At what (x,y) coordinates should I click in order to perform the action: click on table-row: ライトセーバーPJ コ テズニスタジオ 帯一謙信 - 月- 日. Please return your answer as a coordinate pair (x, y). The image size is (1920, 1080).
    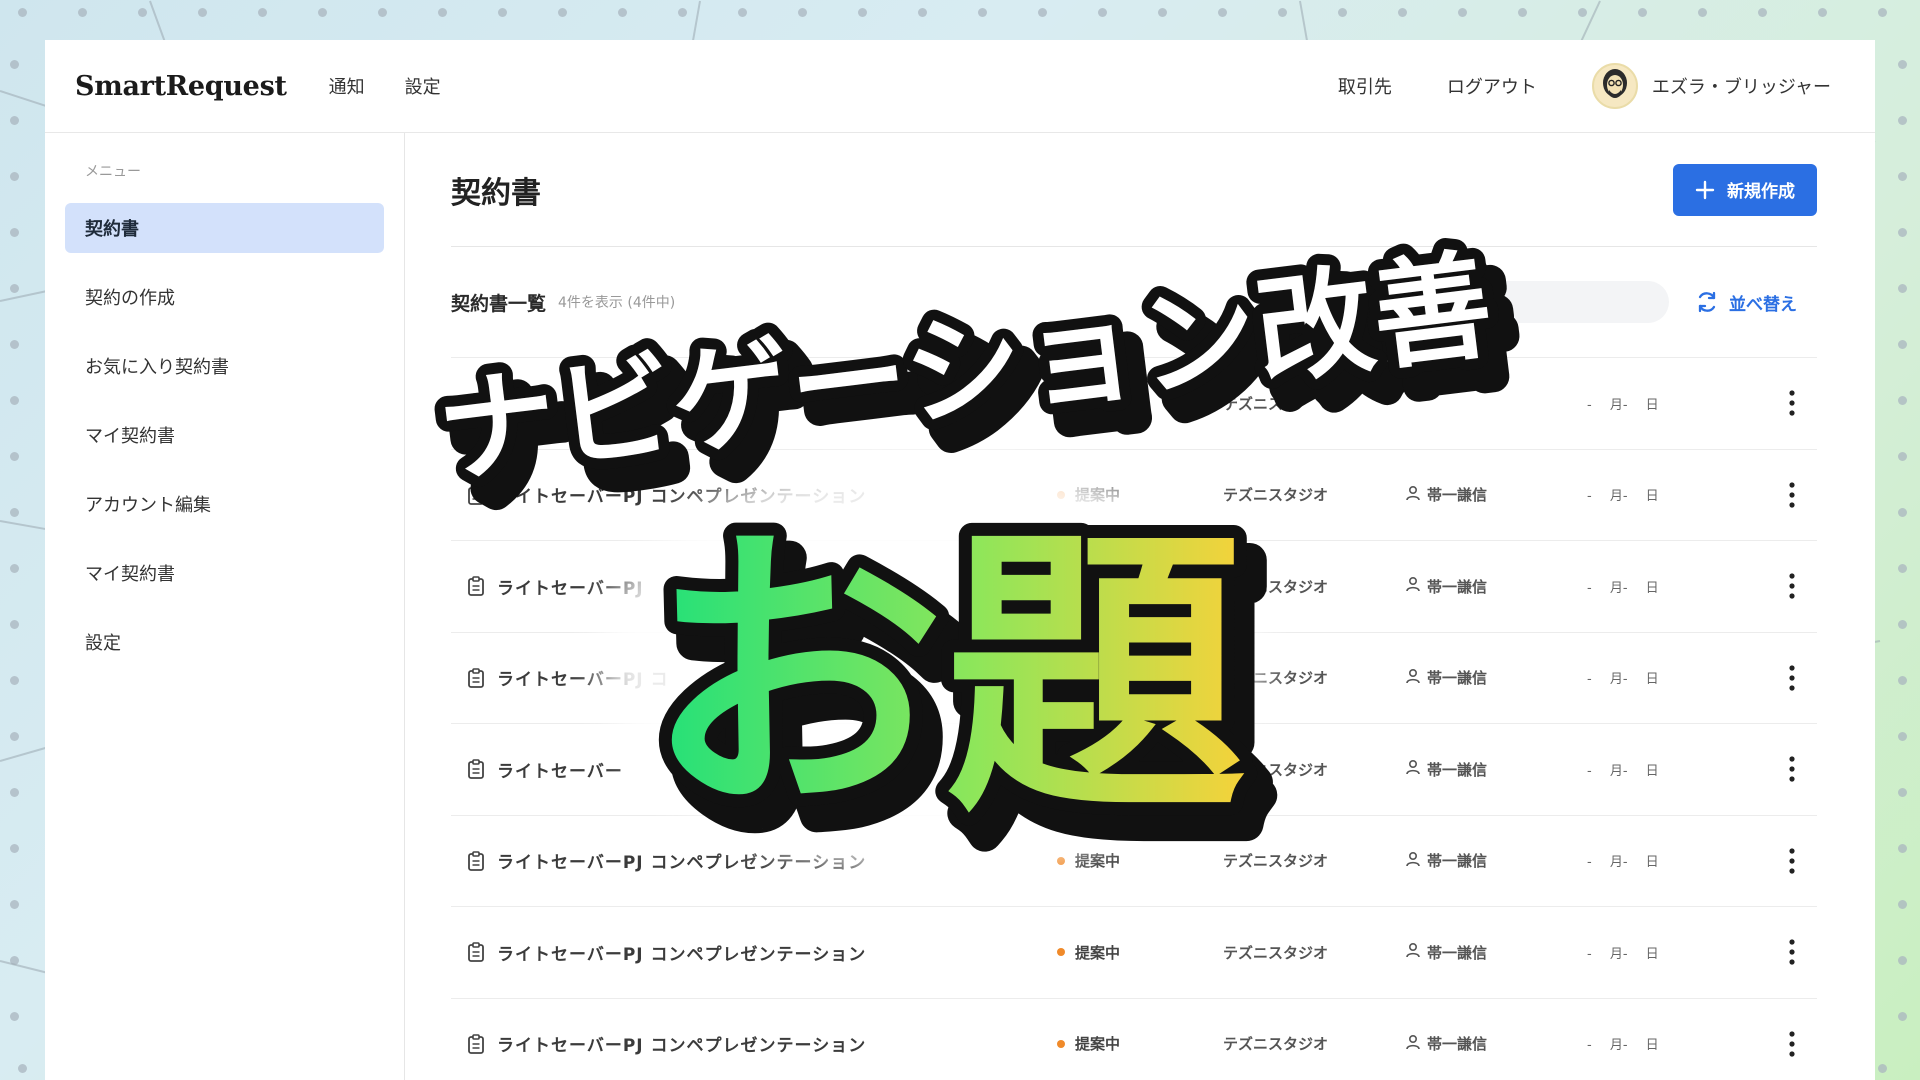
    Looking at the image, I should click on (1134, 678).